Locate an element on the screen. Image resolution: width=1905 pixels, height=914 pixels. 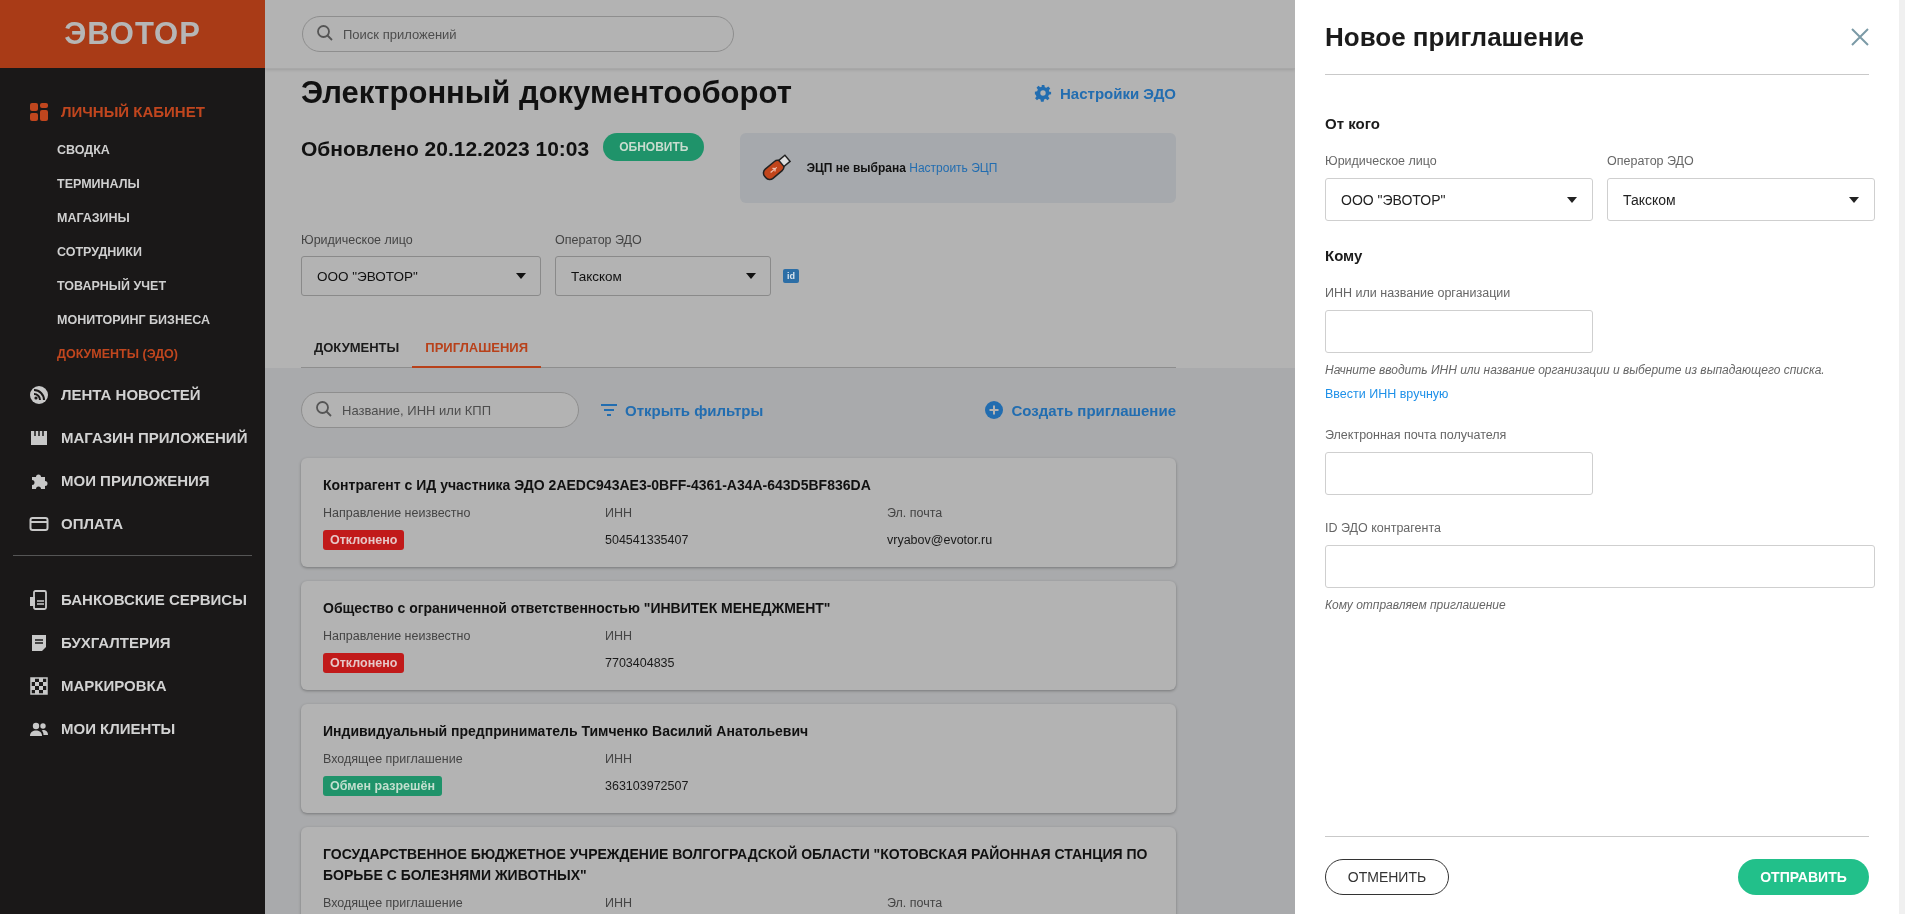
sidebar-subitem: ТЕРМИНАЛЫ is located at coordinates (132, 184).